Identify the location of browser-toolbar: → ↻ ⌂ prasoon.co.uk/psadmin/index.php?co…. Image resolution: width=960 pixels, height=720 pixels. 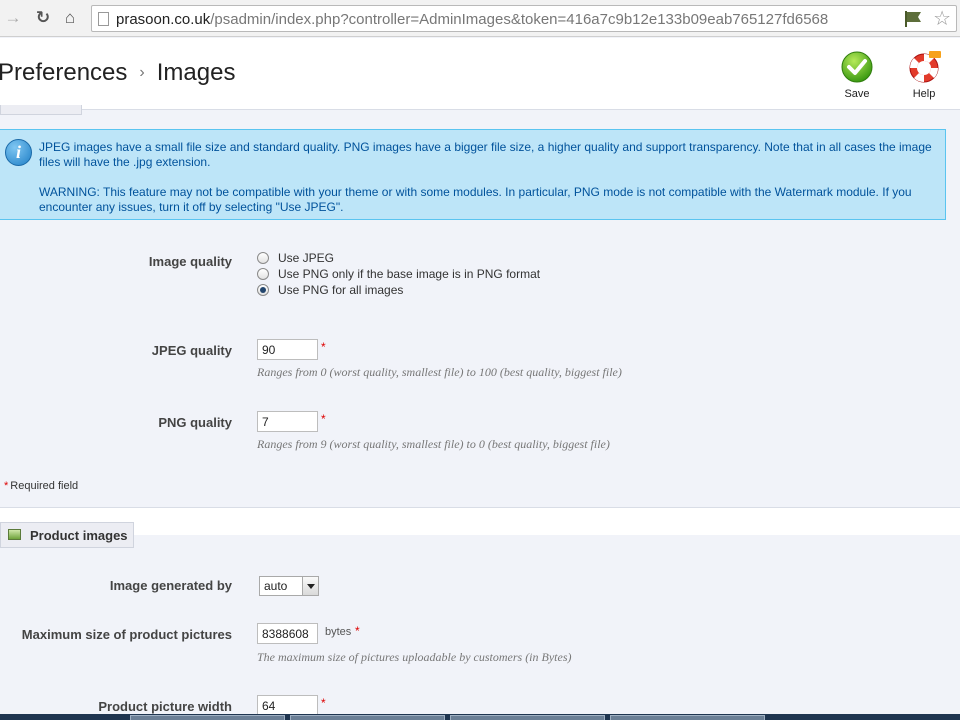
(480, 18).